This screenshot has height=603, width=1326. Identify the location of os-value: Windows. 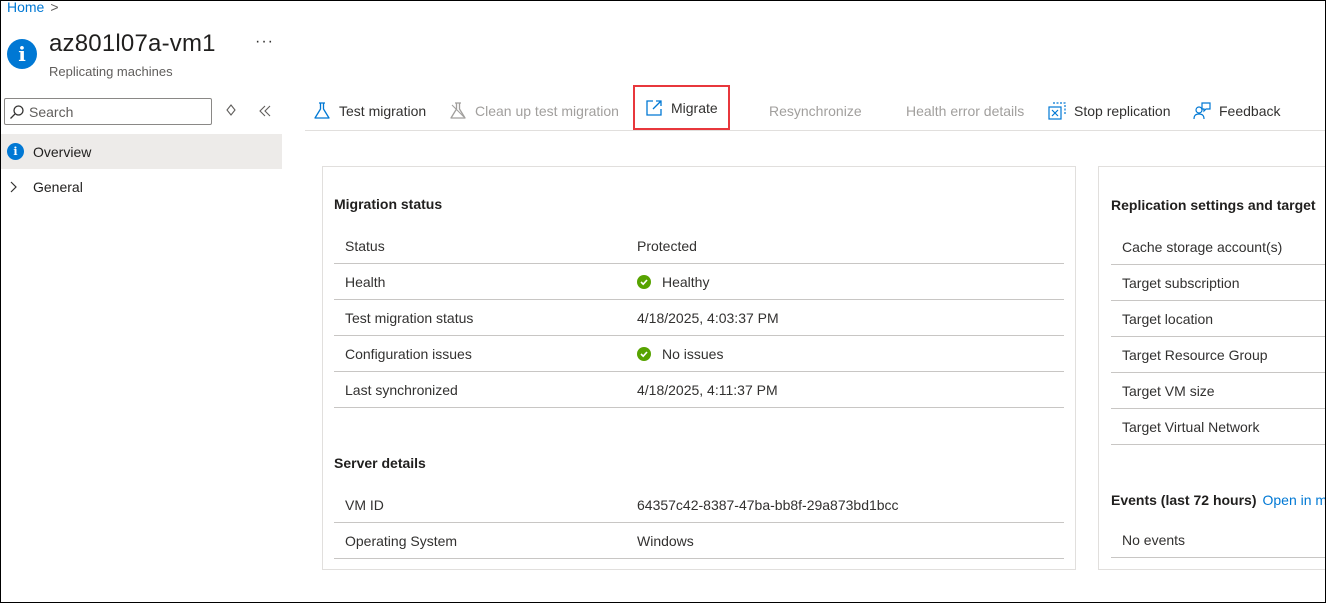
(665, 540).